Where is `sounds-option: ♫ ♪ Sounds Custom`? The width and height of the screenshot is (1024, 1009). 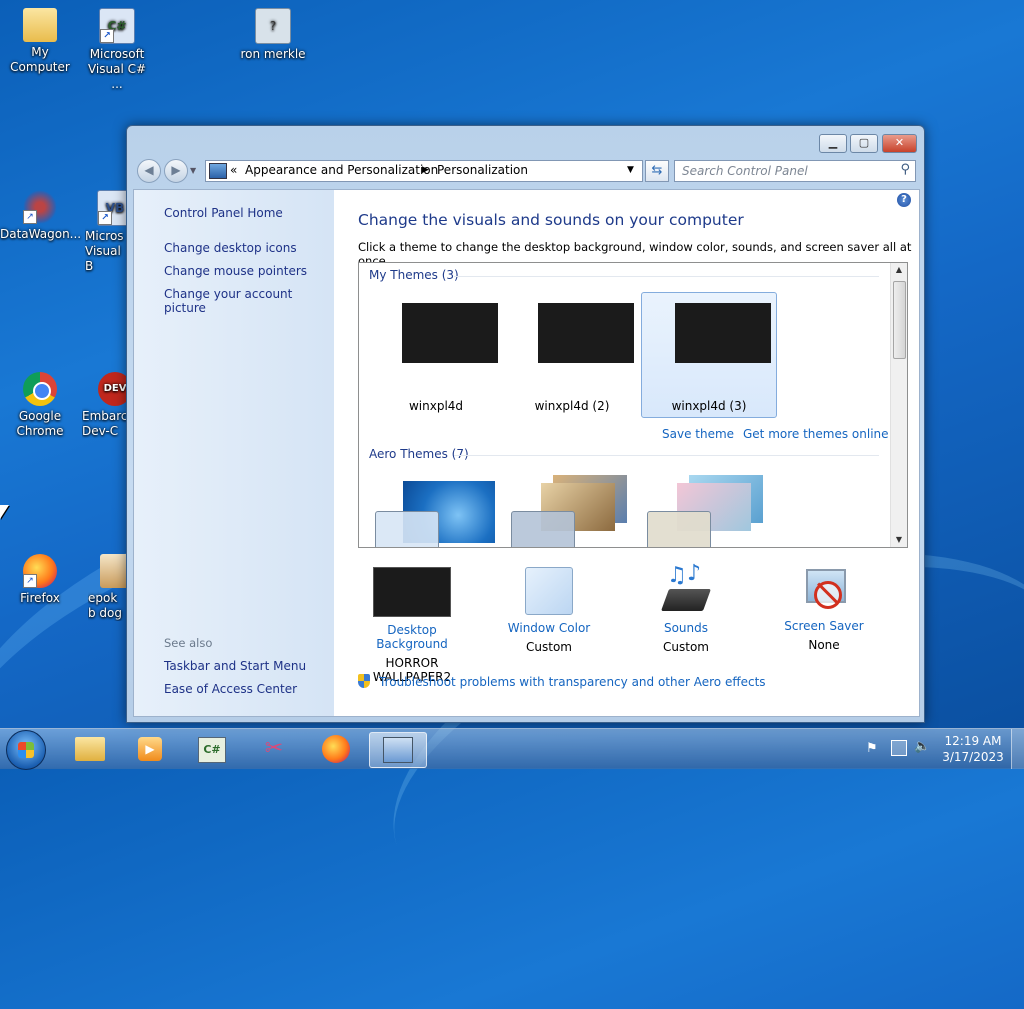
sounds-option: ♫ ♪ Sounds Custom is located at coordinates (686, 607).